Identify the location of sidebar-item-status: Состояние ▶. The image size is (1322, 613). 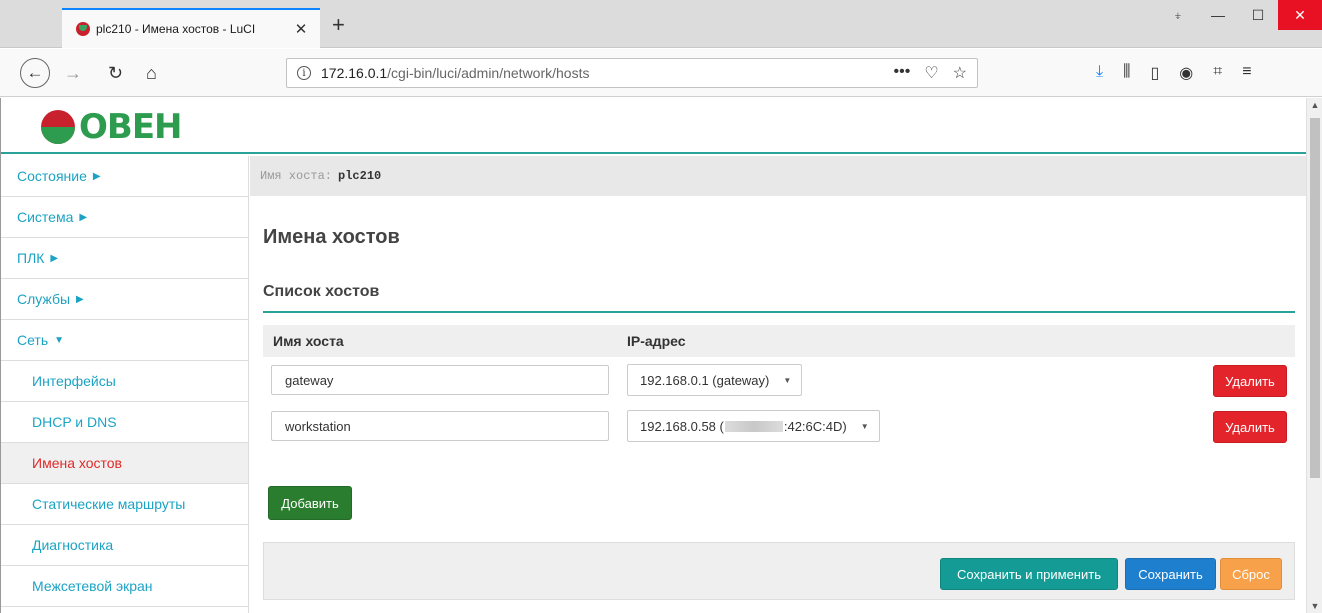
(124, 176).